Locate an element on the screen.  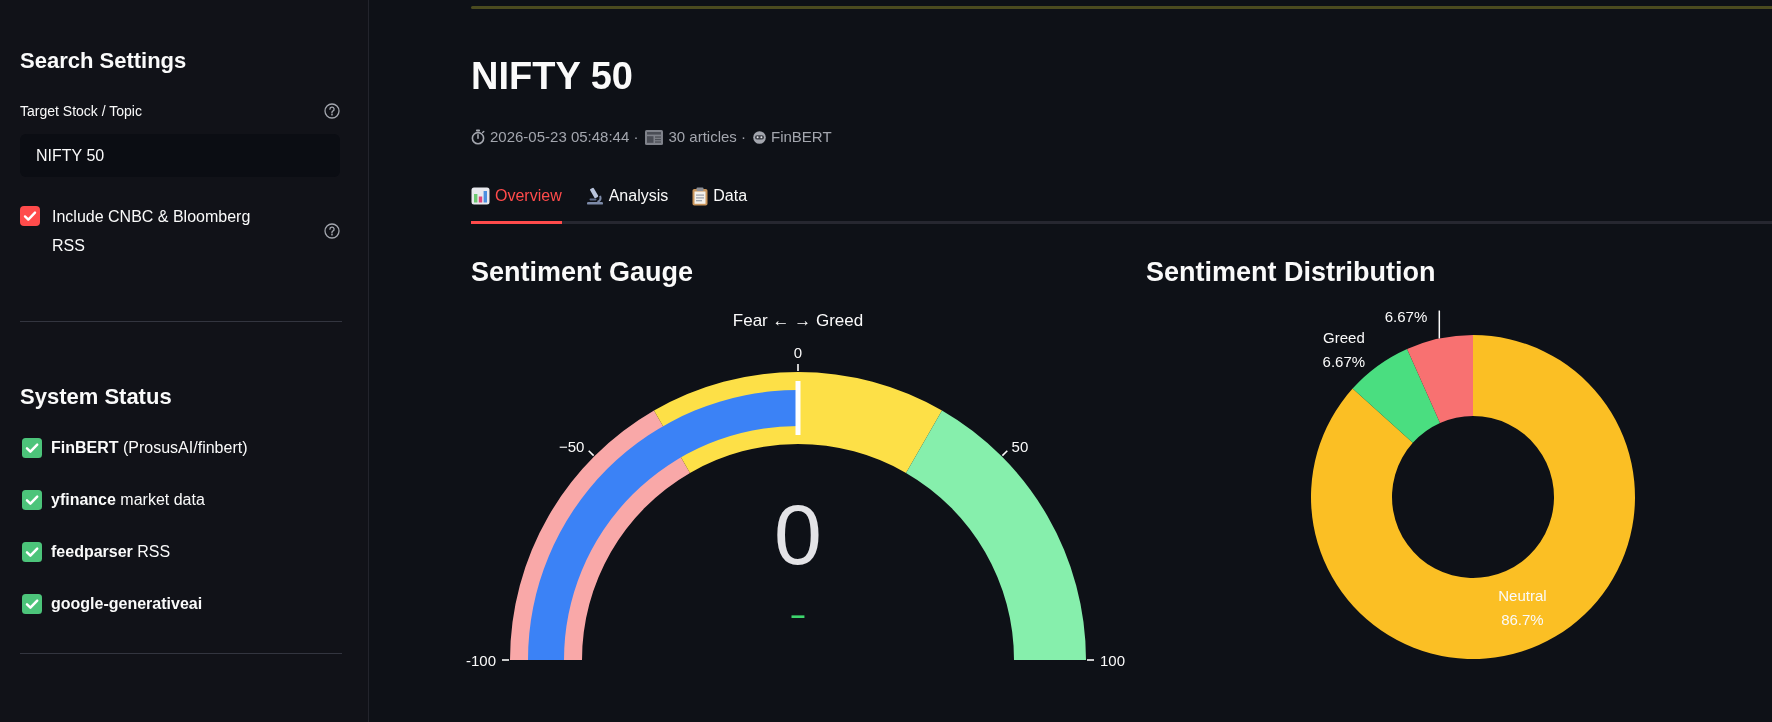
tab: Overview is located at coordinates (516, 199).